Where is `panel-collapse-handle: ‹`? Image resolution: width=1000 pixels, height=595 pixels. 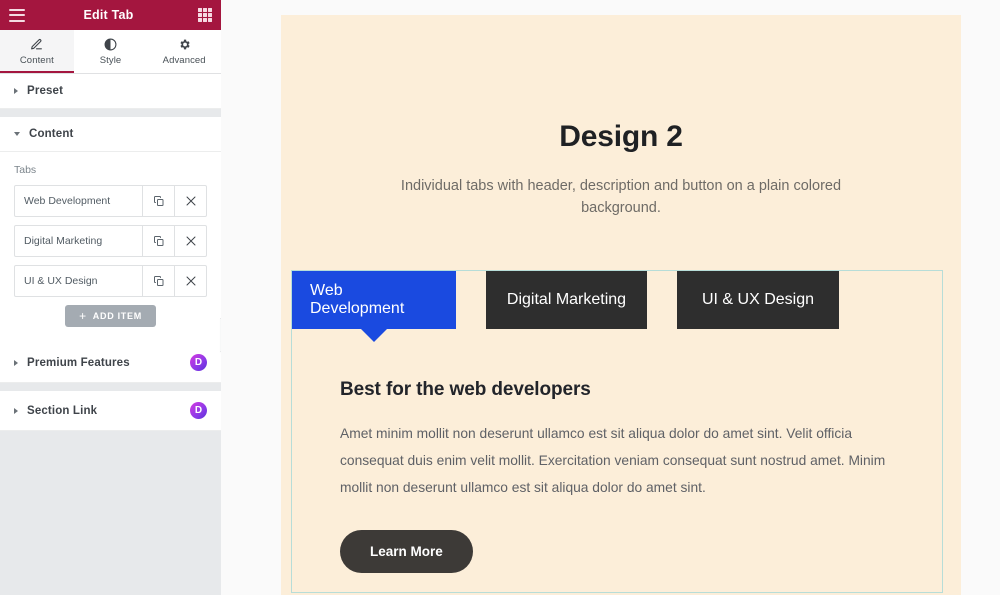 panel-collapse-handle: ‹ is located at coordinates (220, 335).